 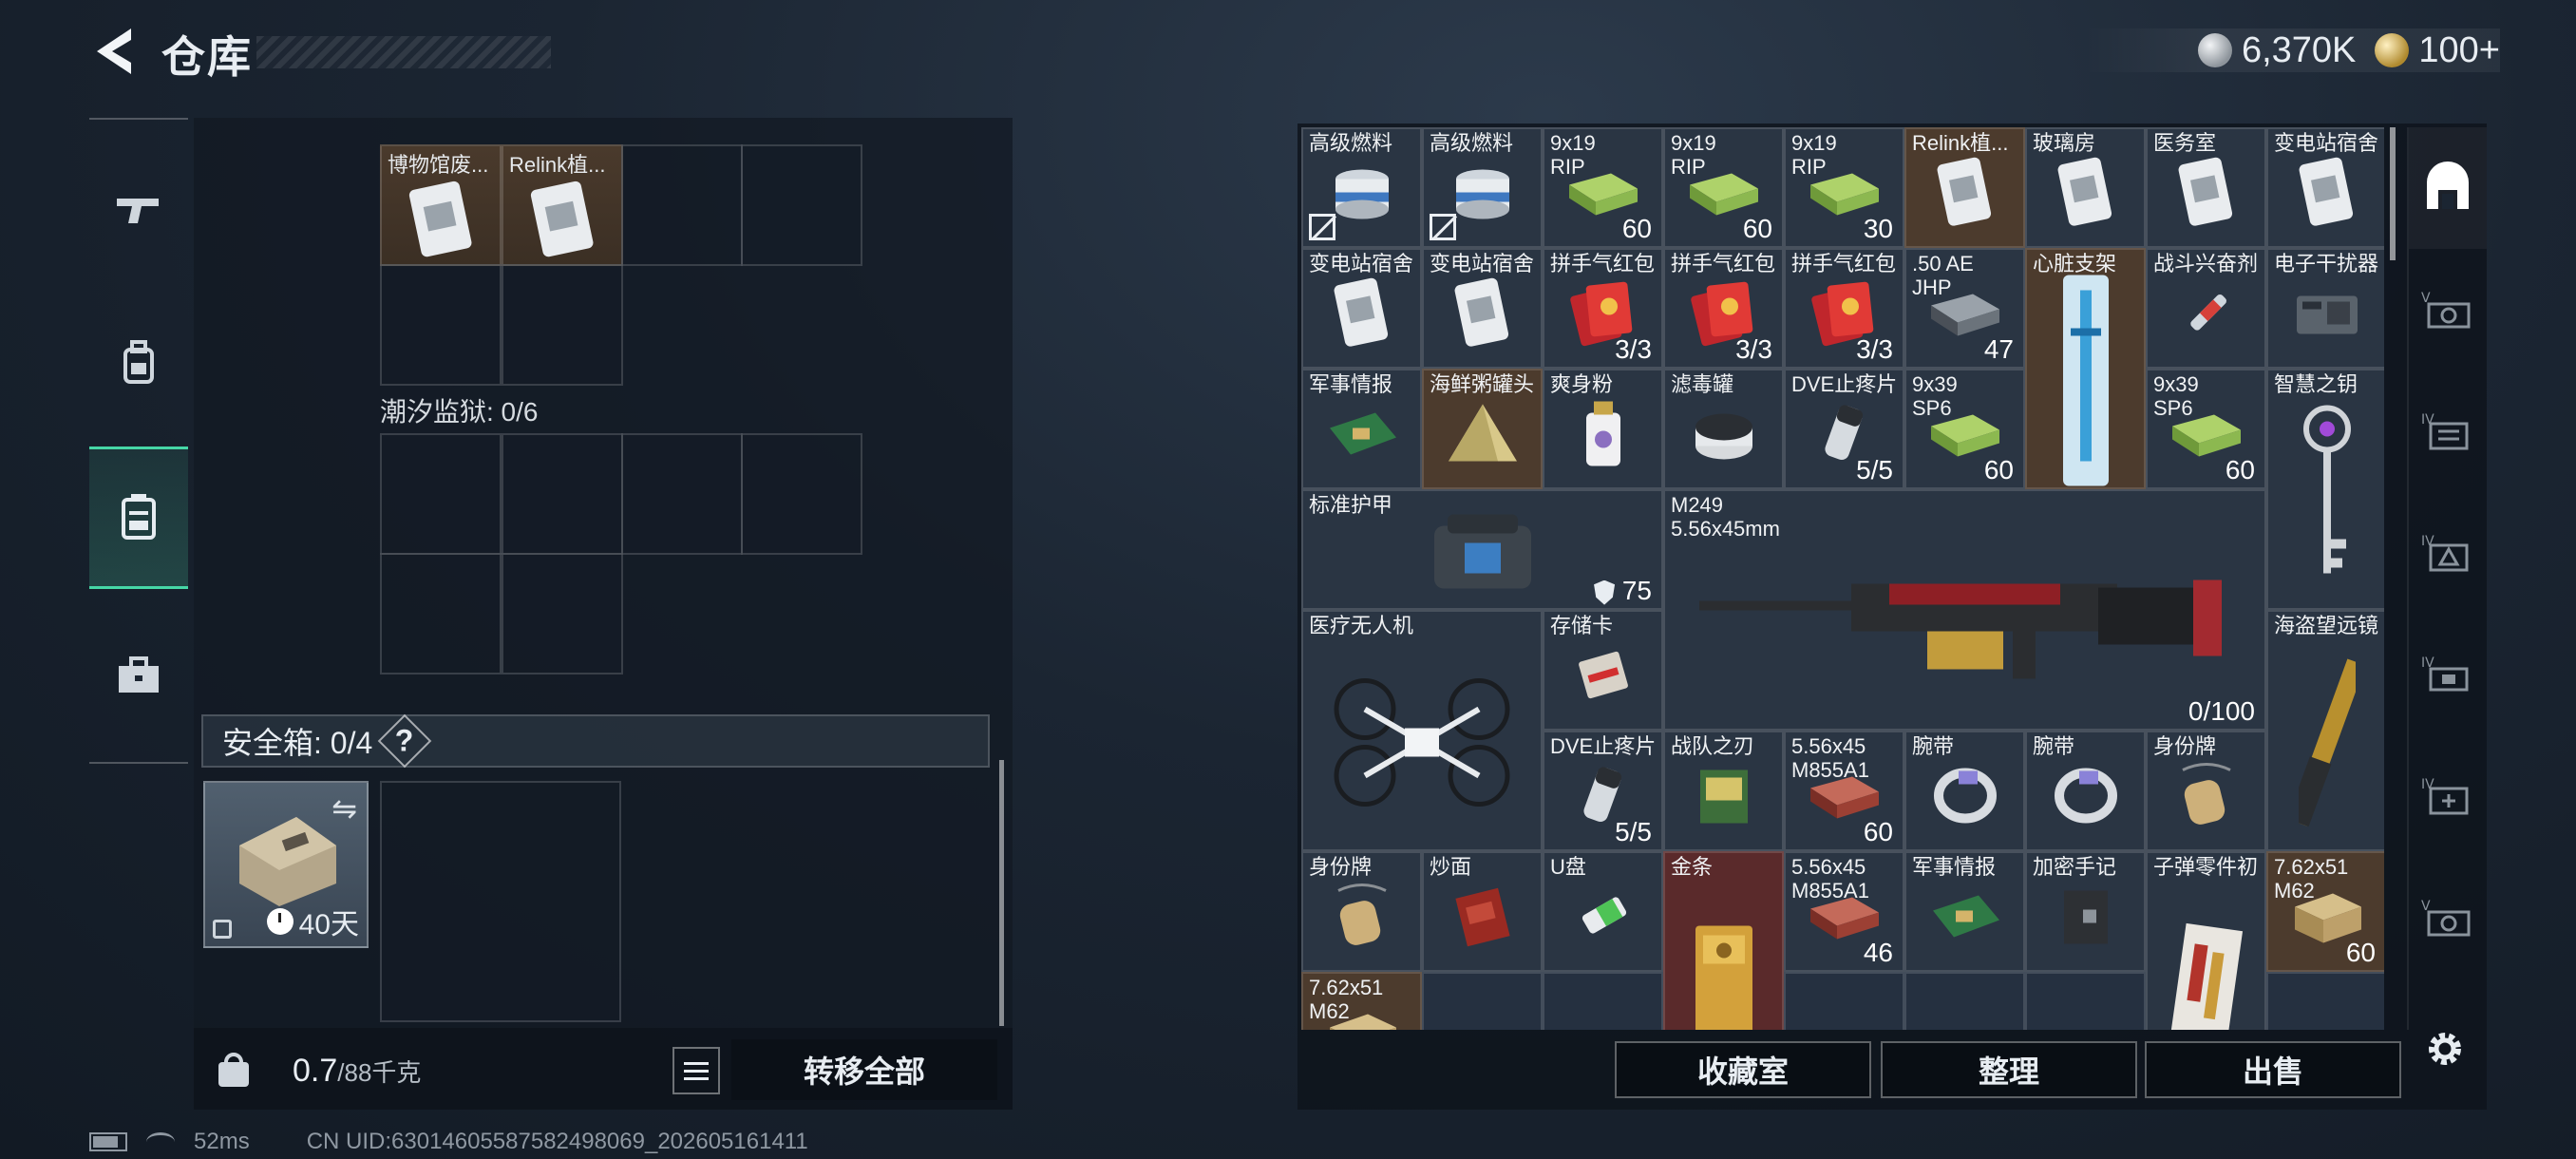 I want to click on safe-box-slot-area, so click(x=500, y=901).